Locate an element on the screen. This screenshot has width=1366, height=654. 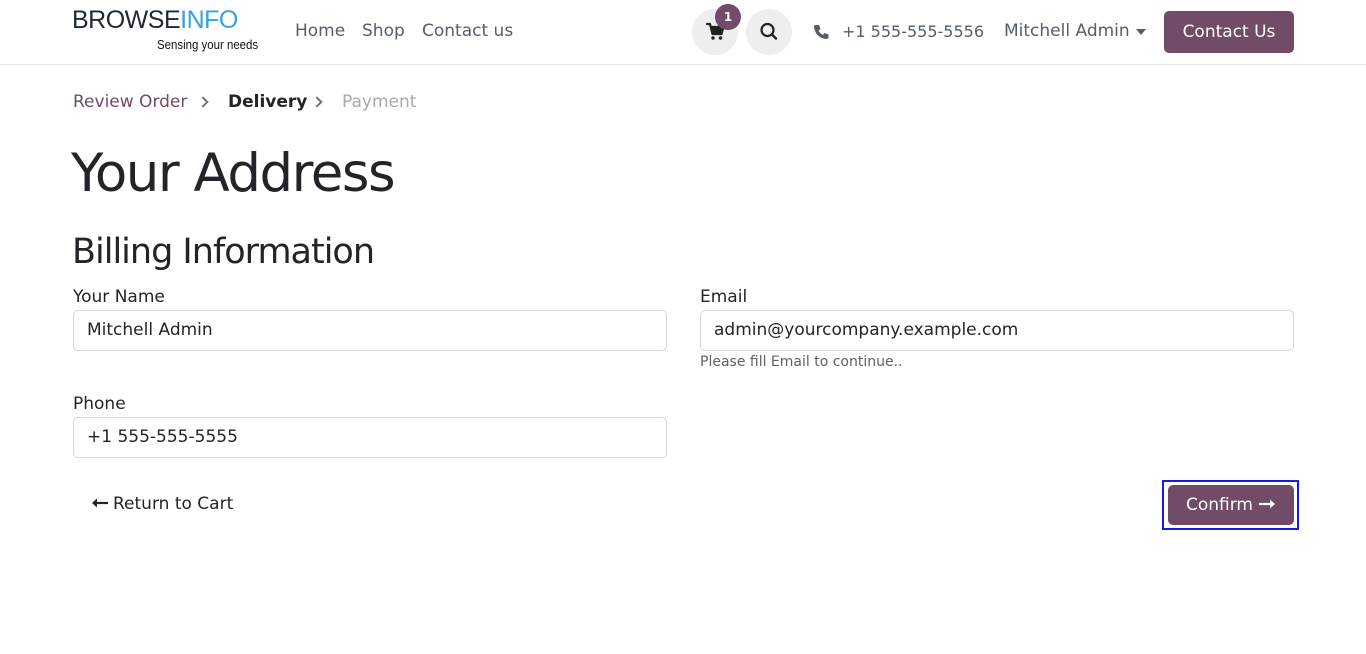
phone-label: Phone is located at coordinates (99, 404).